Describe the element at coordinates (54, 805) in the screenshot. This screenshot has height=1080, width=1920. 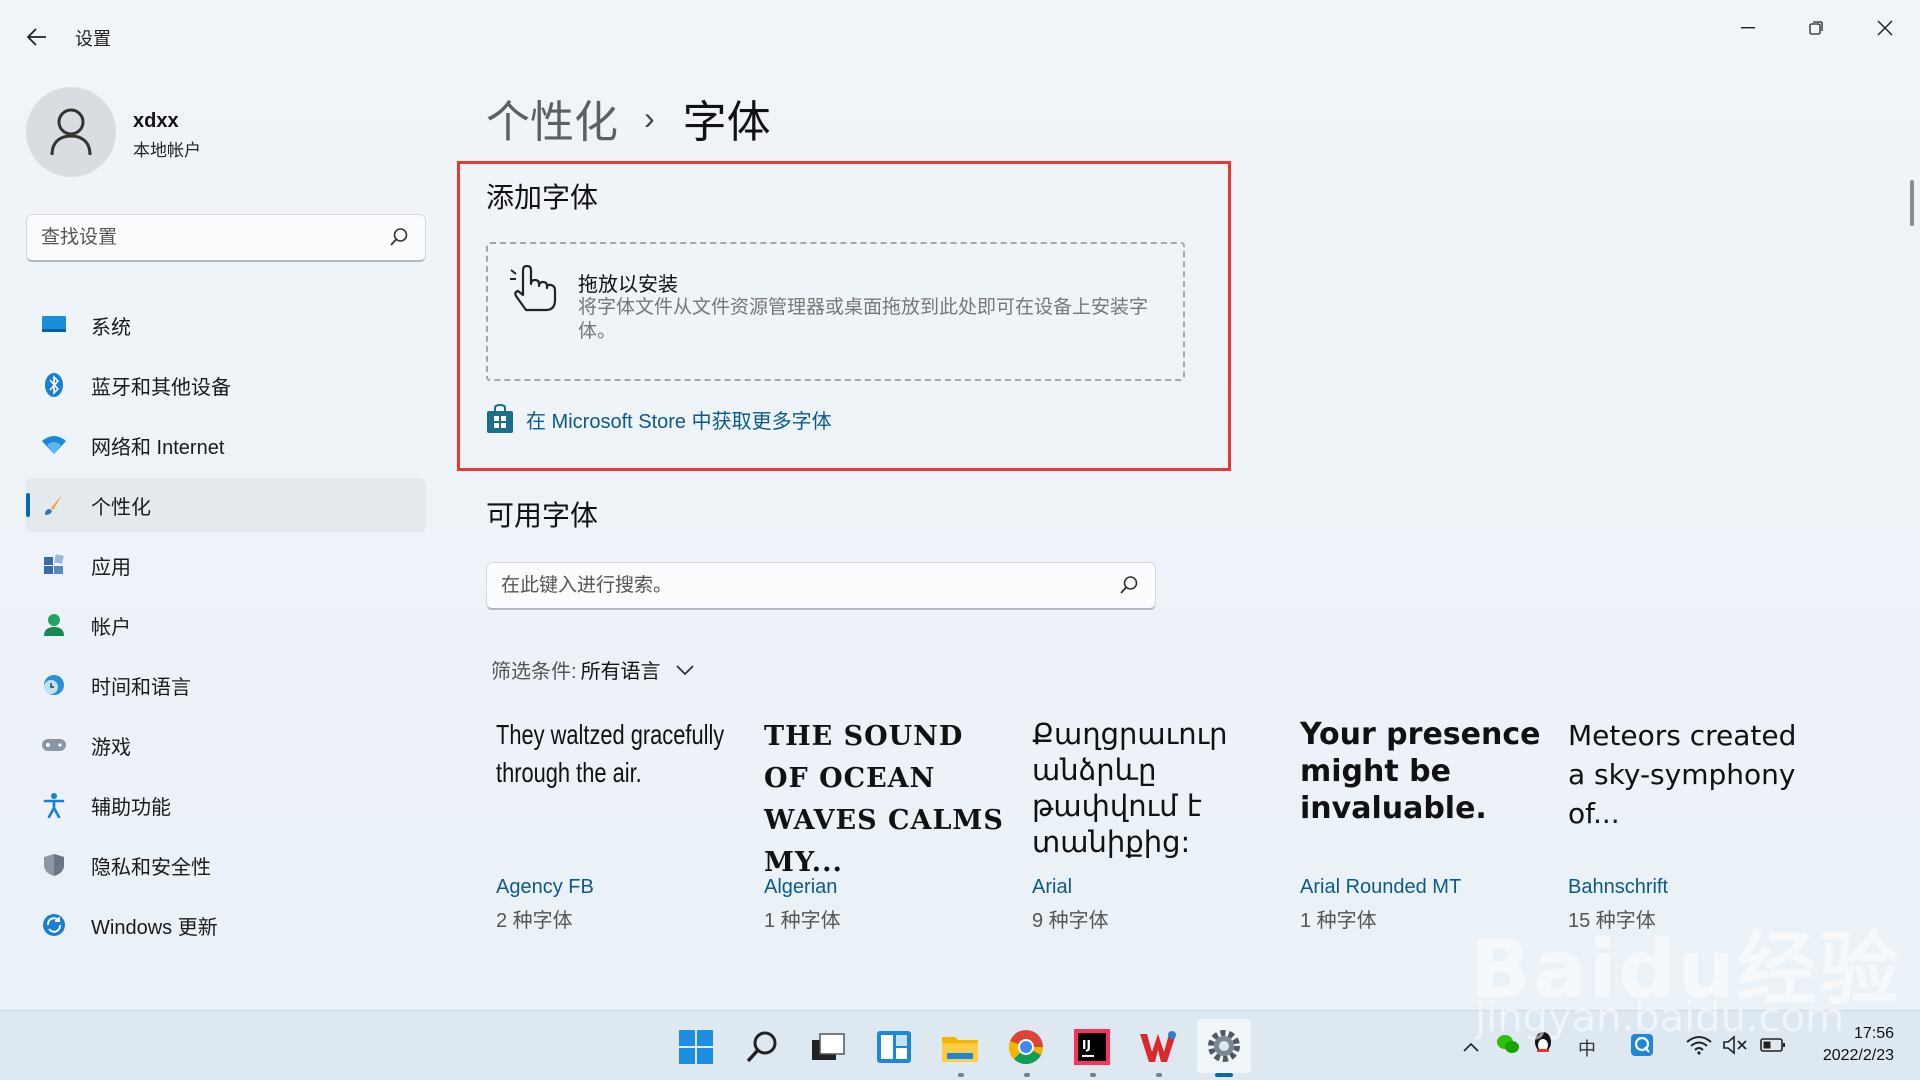
I see `accessibility-icon` at that location.